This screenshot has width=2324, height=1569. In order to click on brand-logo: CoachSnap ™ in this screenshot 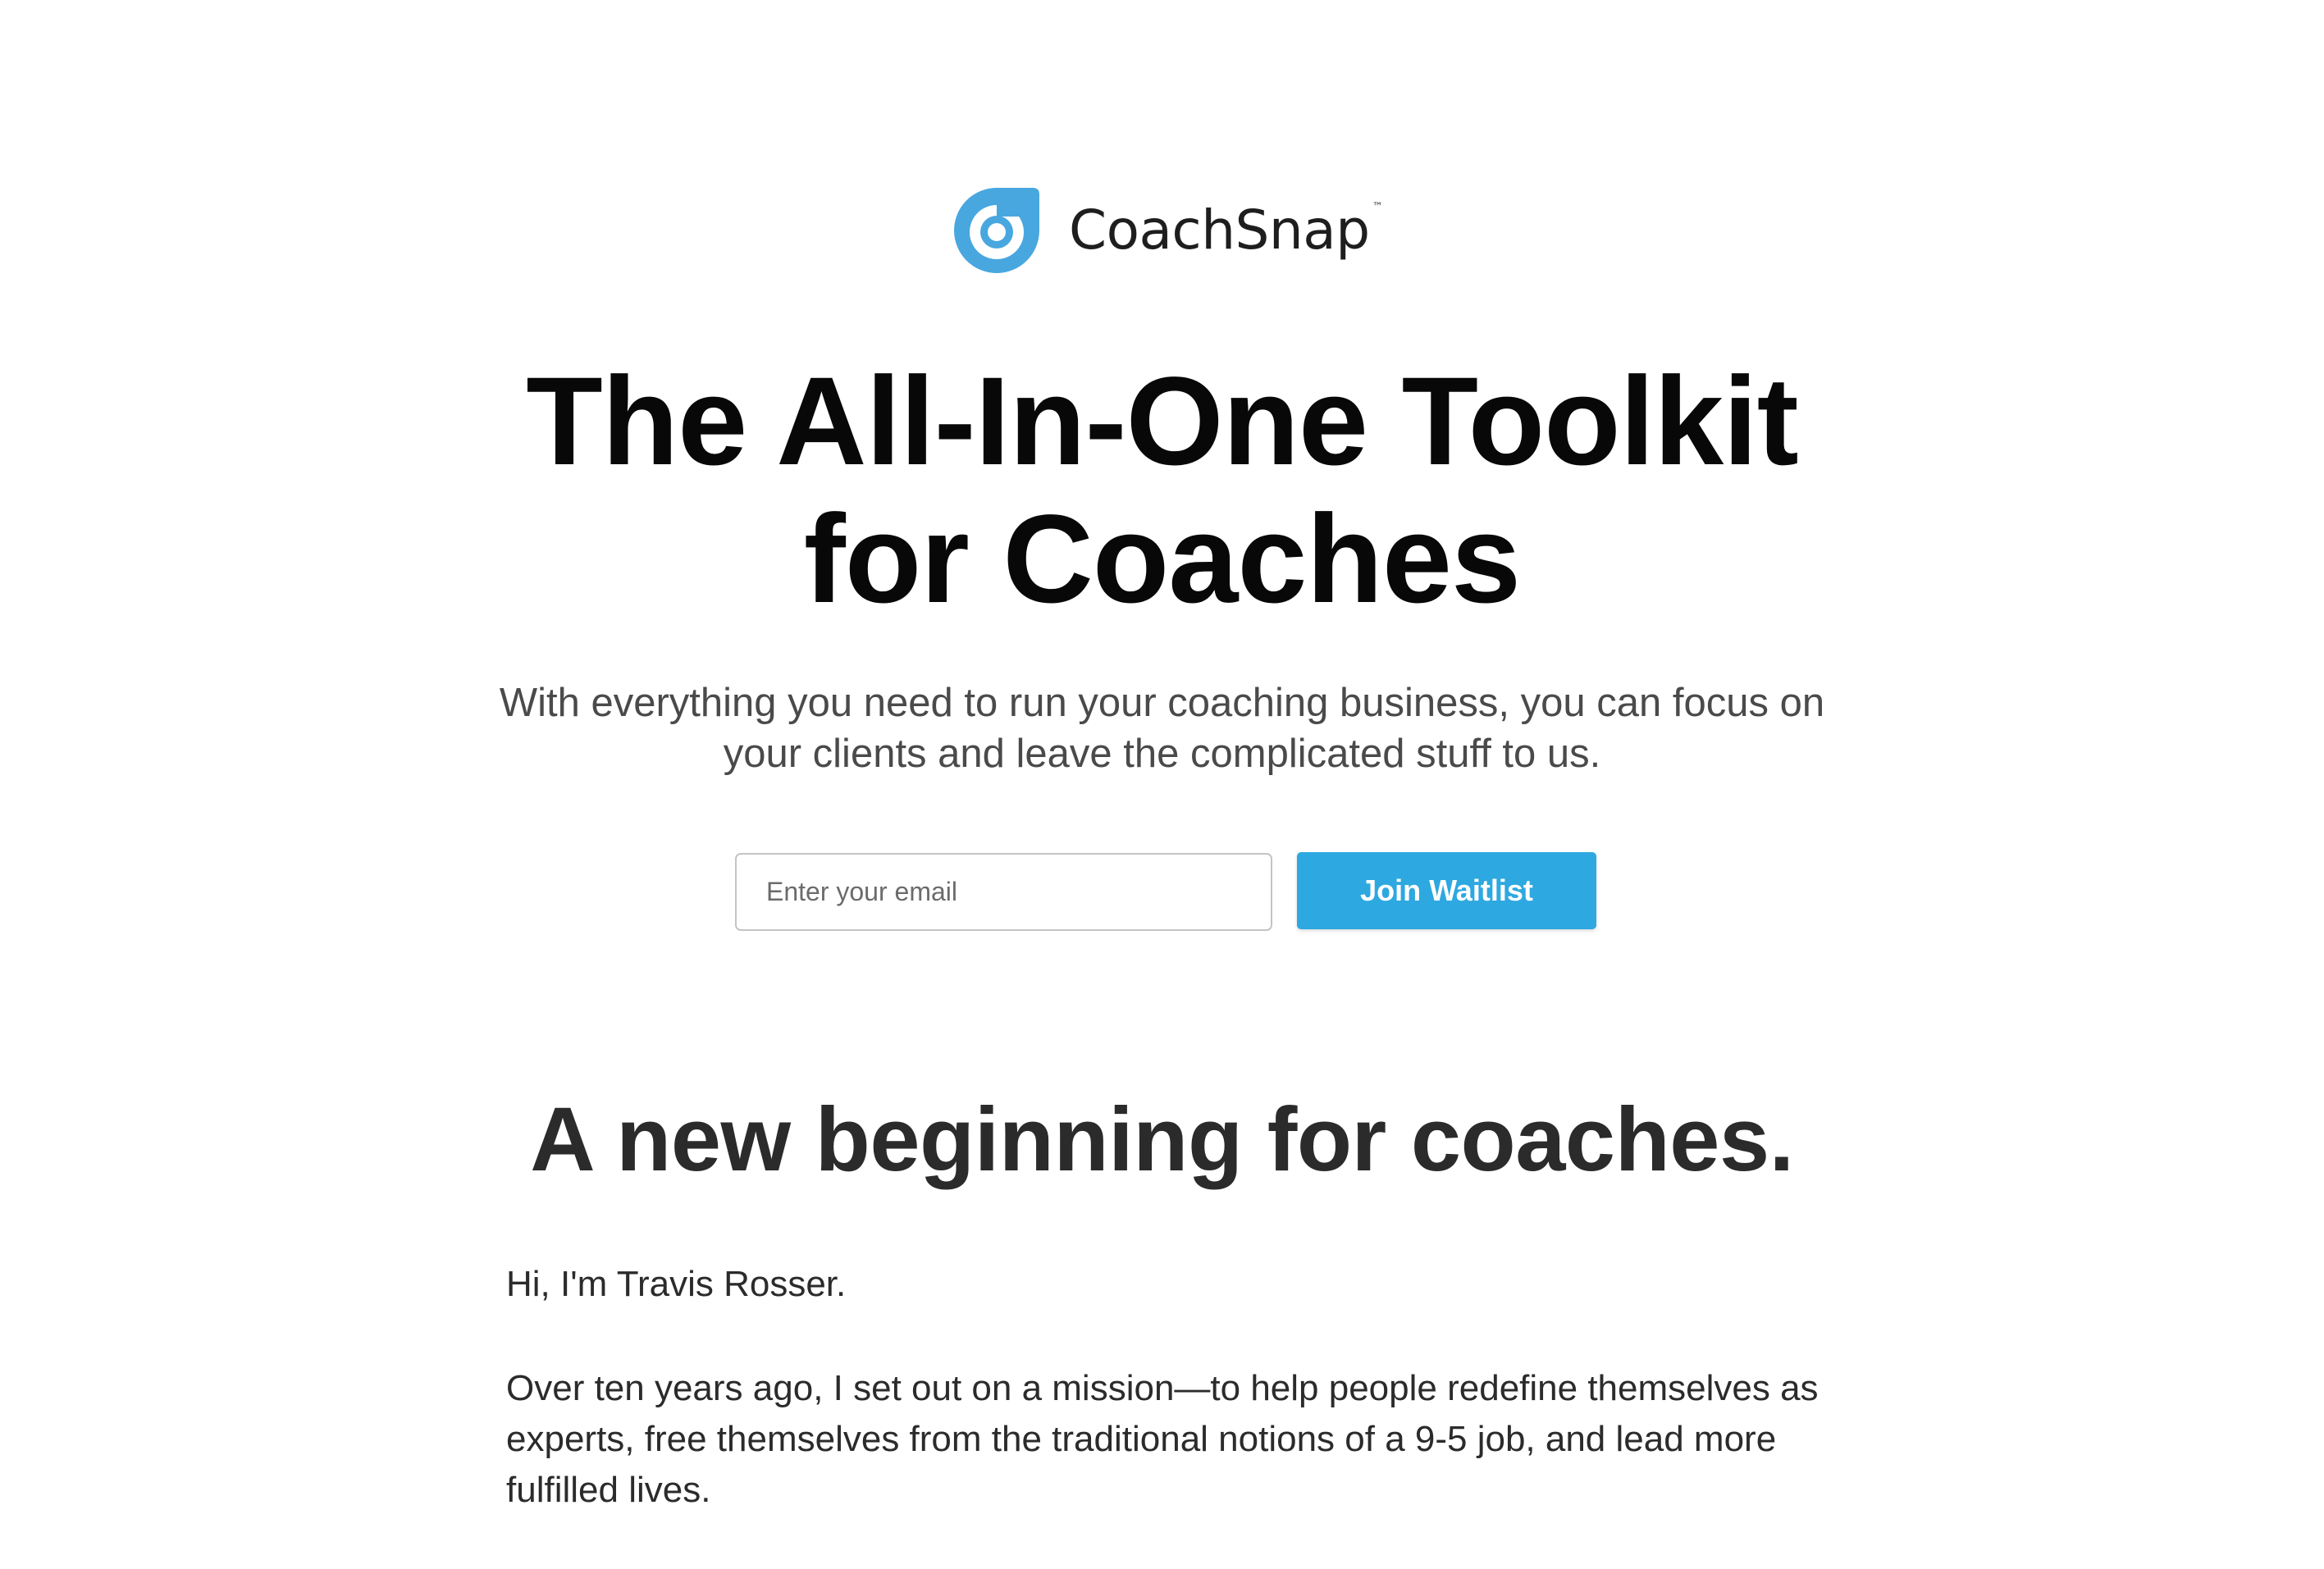, I will do `click(1165, 230)`.